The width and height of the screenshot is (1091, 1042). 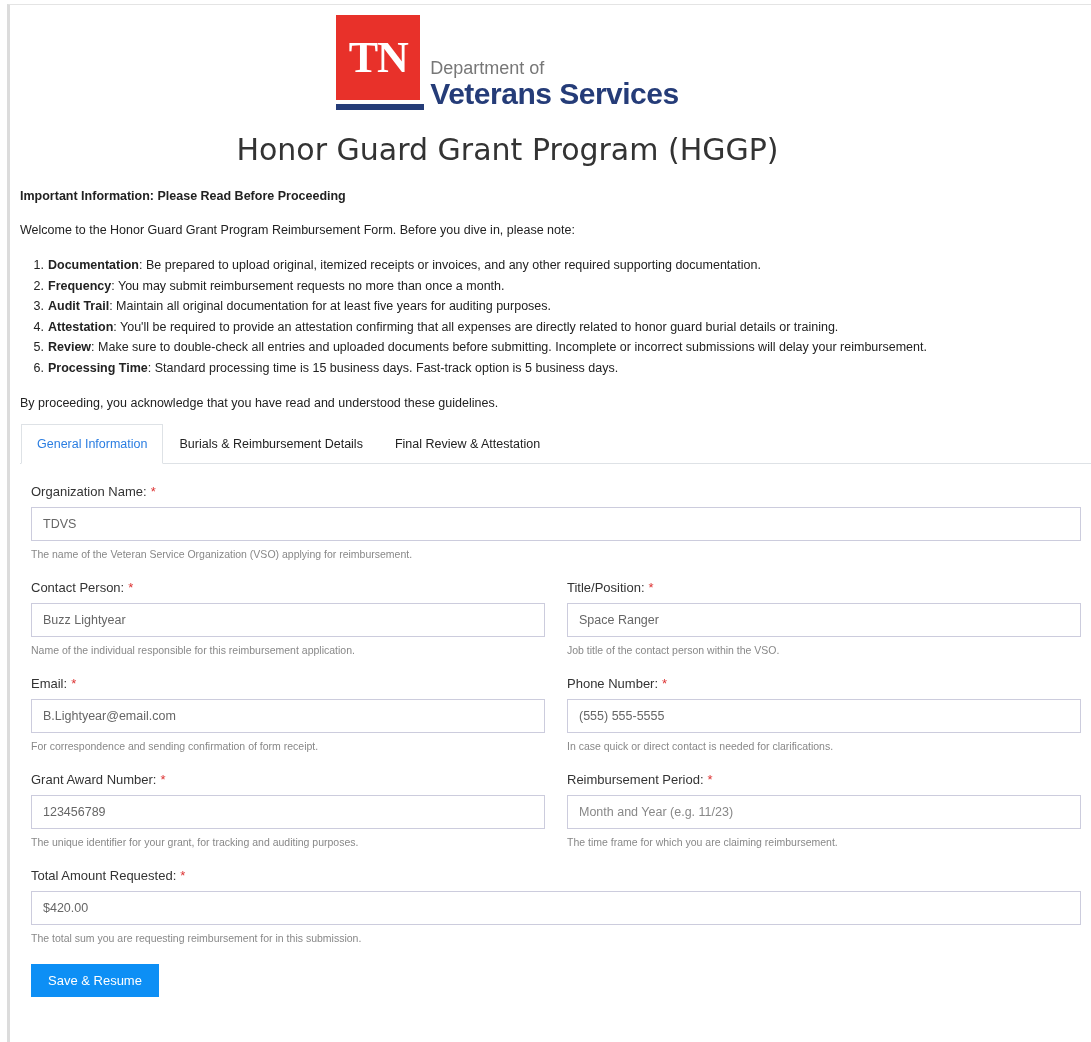 I want to click on list-number: 3., so click(x=38, y=306).